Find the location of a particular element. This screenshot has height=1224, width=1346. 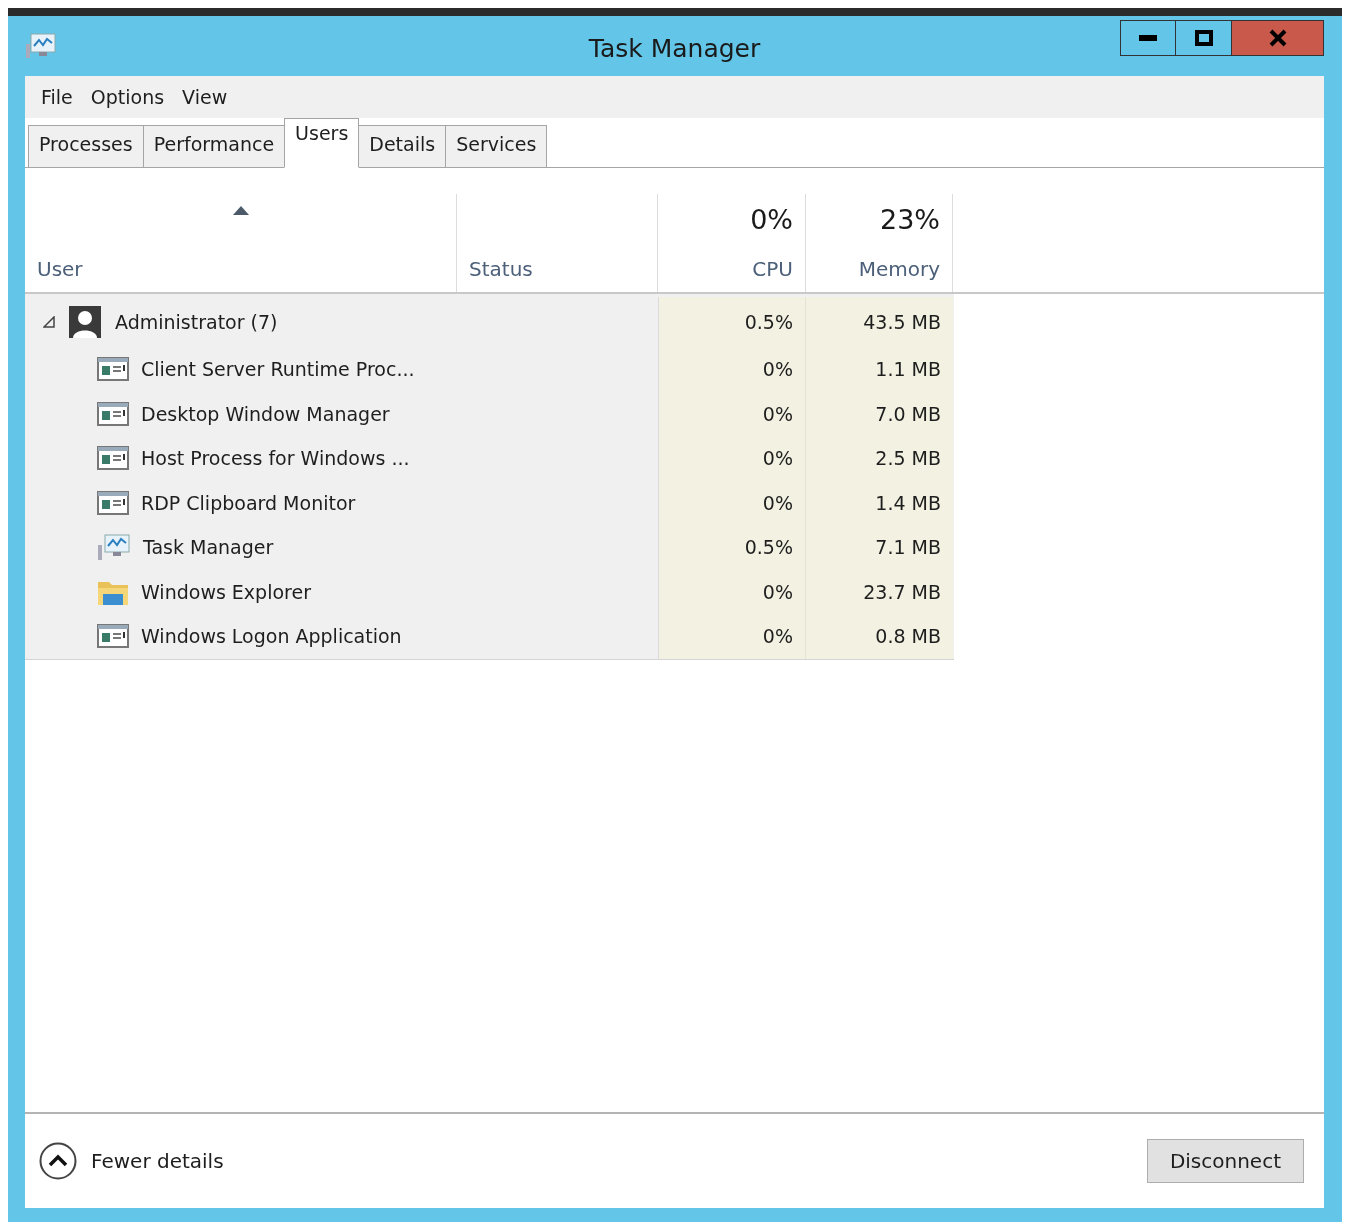

user-icon is located at coordinates (85, 322).